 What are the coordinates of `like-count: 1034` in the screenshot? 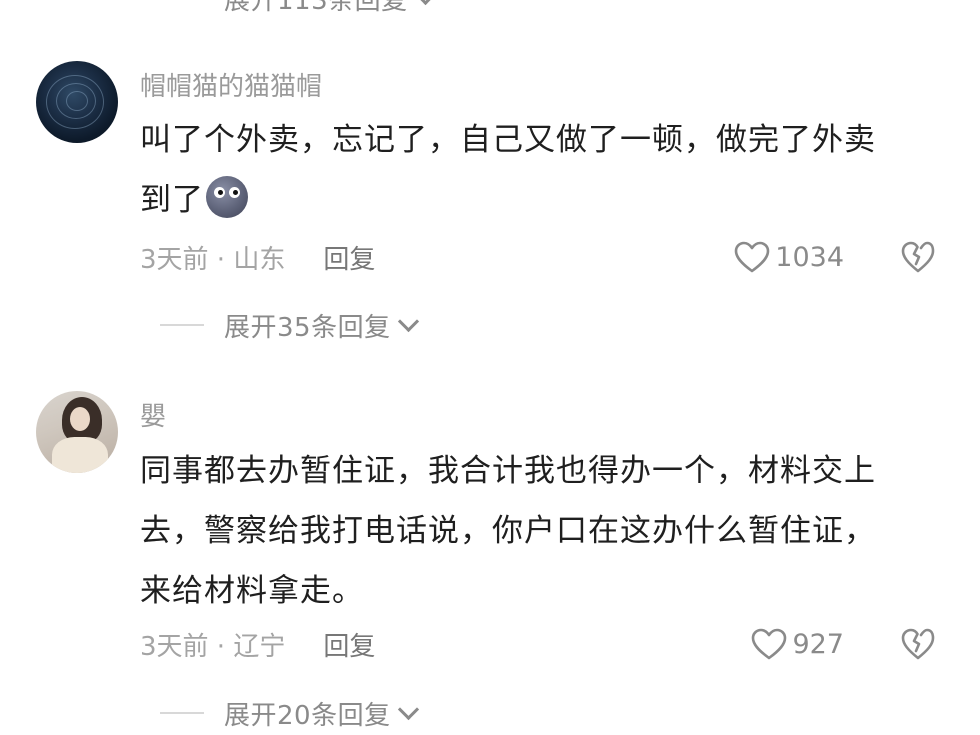 It's located at (809, 257).